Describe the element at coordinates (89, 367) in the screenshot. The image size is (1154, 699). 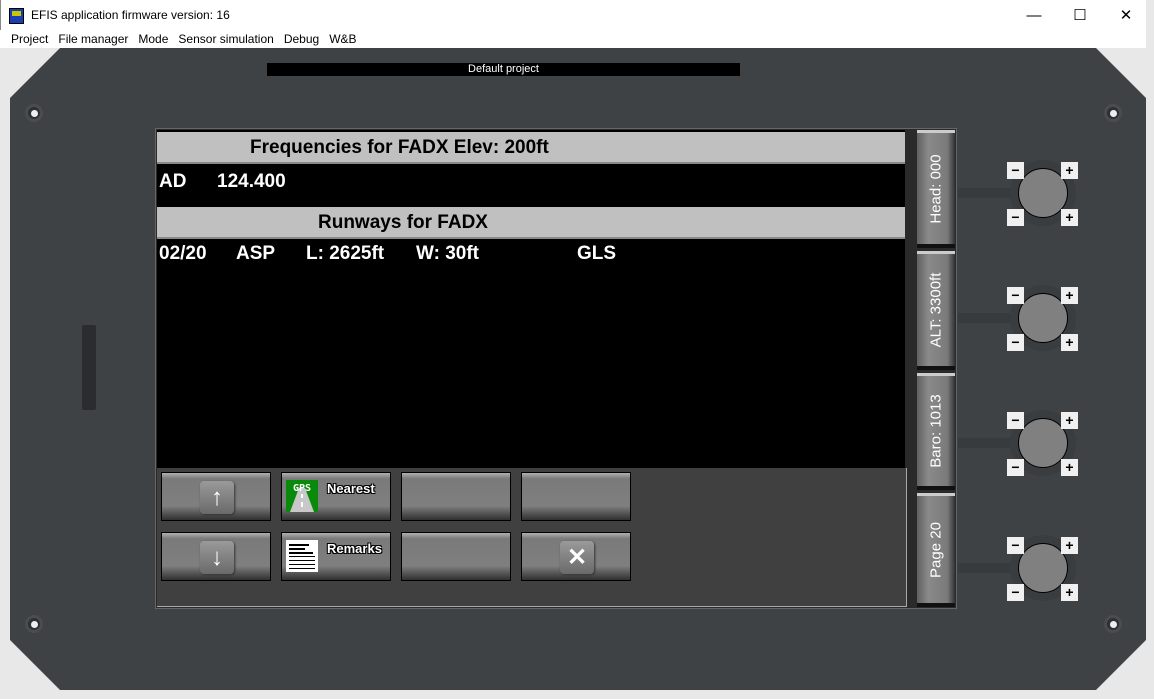
I see `card-slot` at that location.